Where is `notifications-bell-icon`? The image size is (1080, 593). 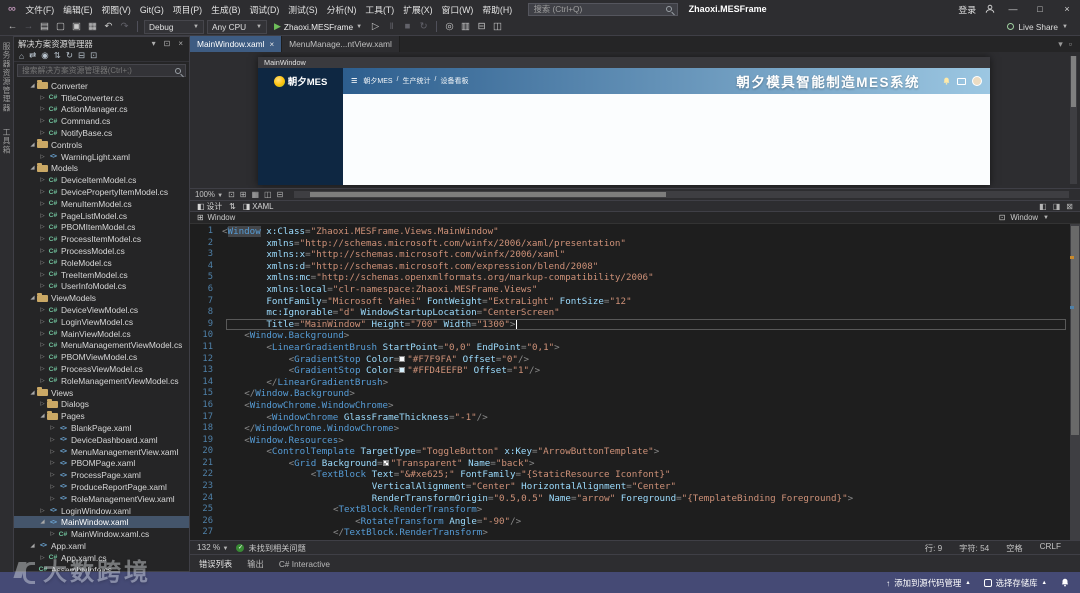 notifications-bell-icon is located at coordinates (1065, 582).